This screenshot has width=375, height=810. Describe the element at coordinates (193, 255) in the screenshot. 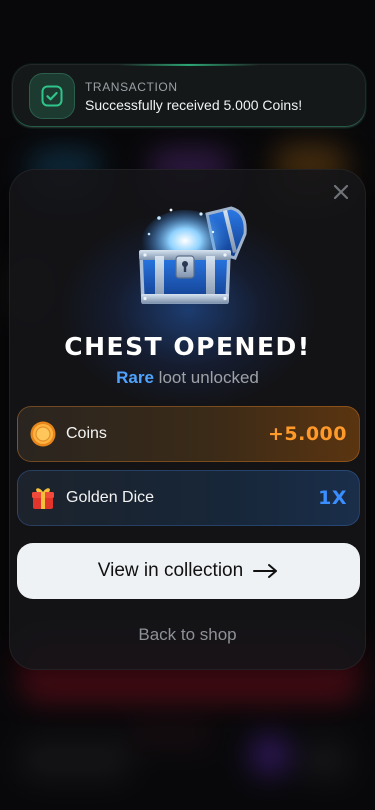

I see `treasure-chest-icon` at that location.